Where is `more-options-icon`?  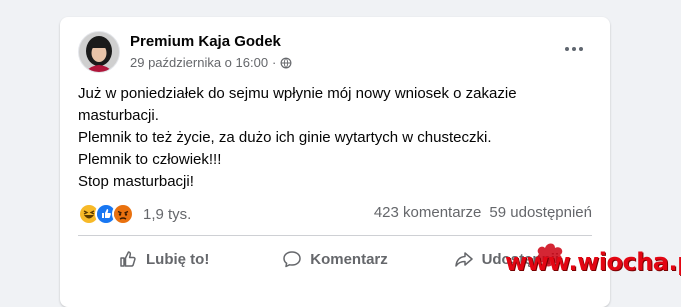
more-options-icon is located at coordinates (574, 49).